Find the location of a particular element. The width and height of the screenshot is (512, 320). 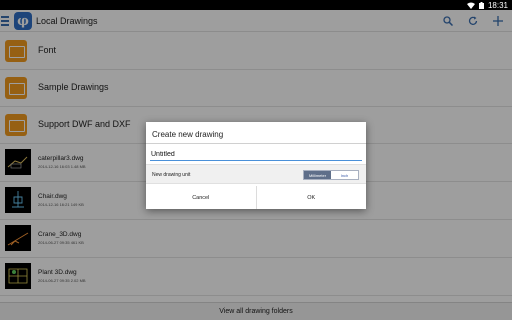

unit-selector: Millimeter Inch is located at coordinates (331, 175).